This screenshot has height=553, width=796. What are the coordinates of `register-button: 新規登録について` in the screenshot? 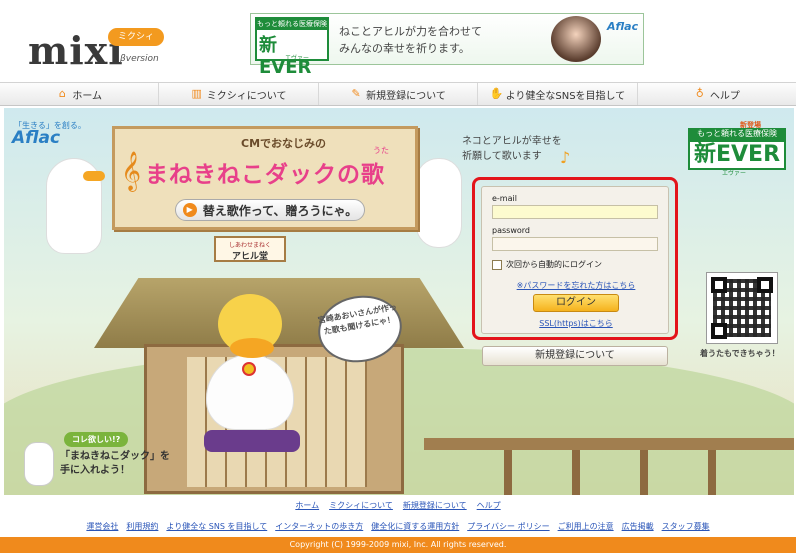 It's located at (575, 356).